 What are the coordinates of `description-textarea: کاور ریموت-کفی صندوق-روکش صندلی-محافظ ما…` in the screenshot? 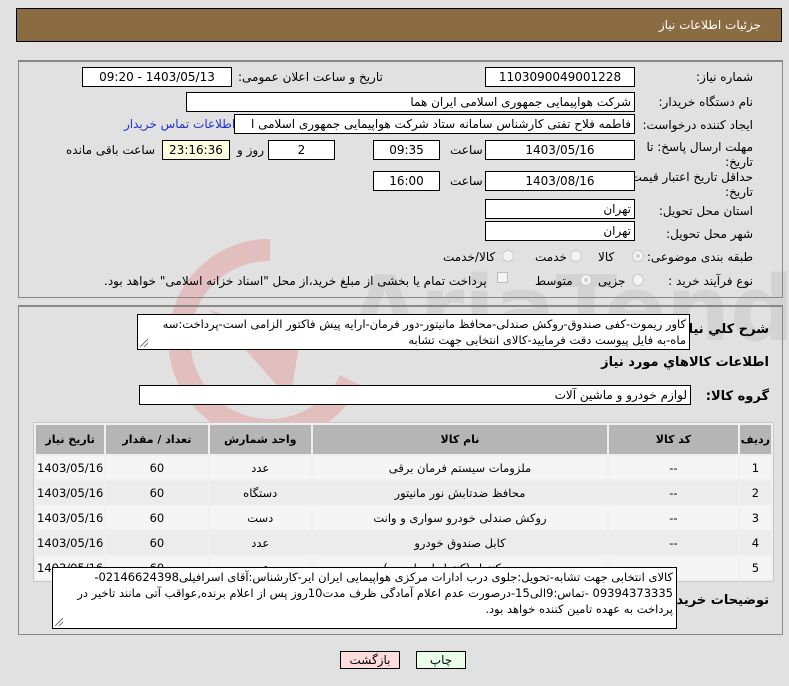 It's located at (413, 332).